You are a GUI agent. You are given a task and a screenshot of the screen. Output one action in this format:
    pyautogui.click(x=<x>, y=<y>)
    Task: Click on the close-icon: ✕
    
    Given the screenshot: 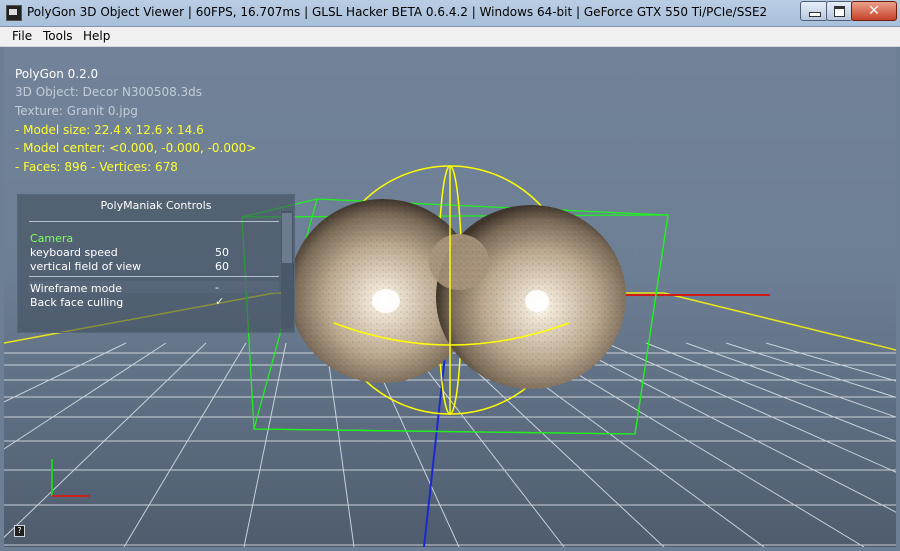 What is the action you would take?
    pyautogui.click(x=874, y=11)
    